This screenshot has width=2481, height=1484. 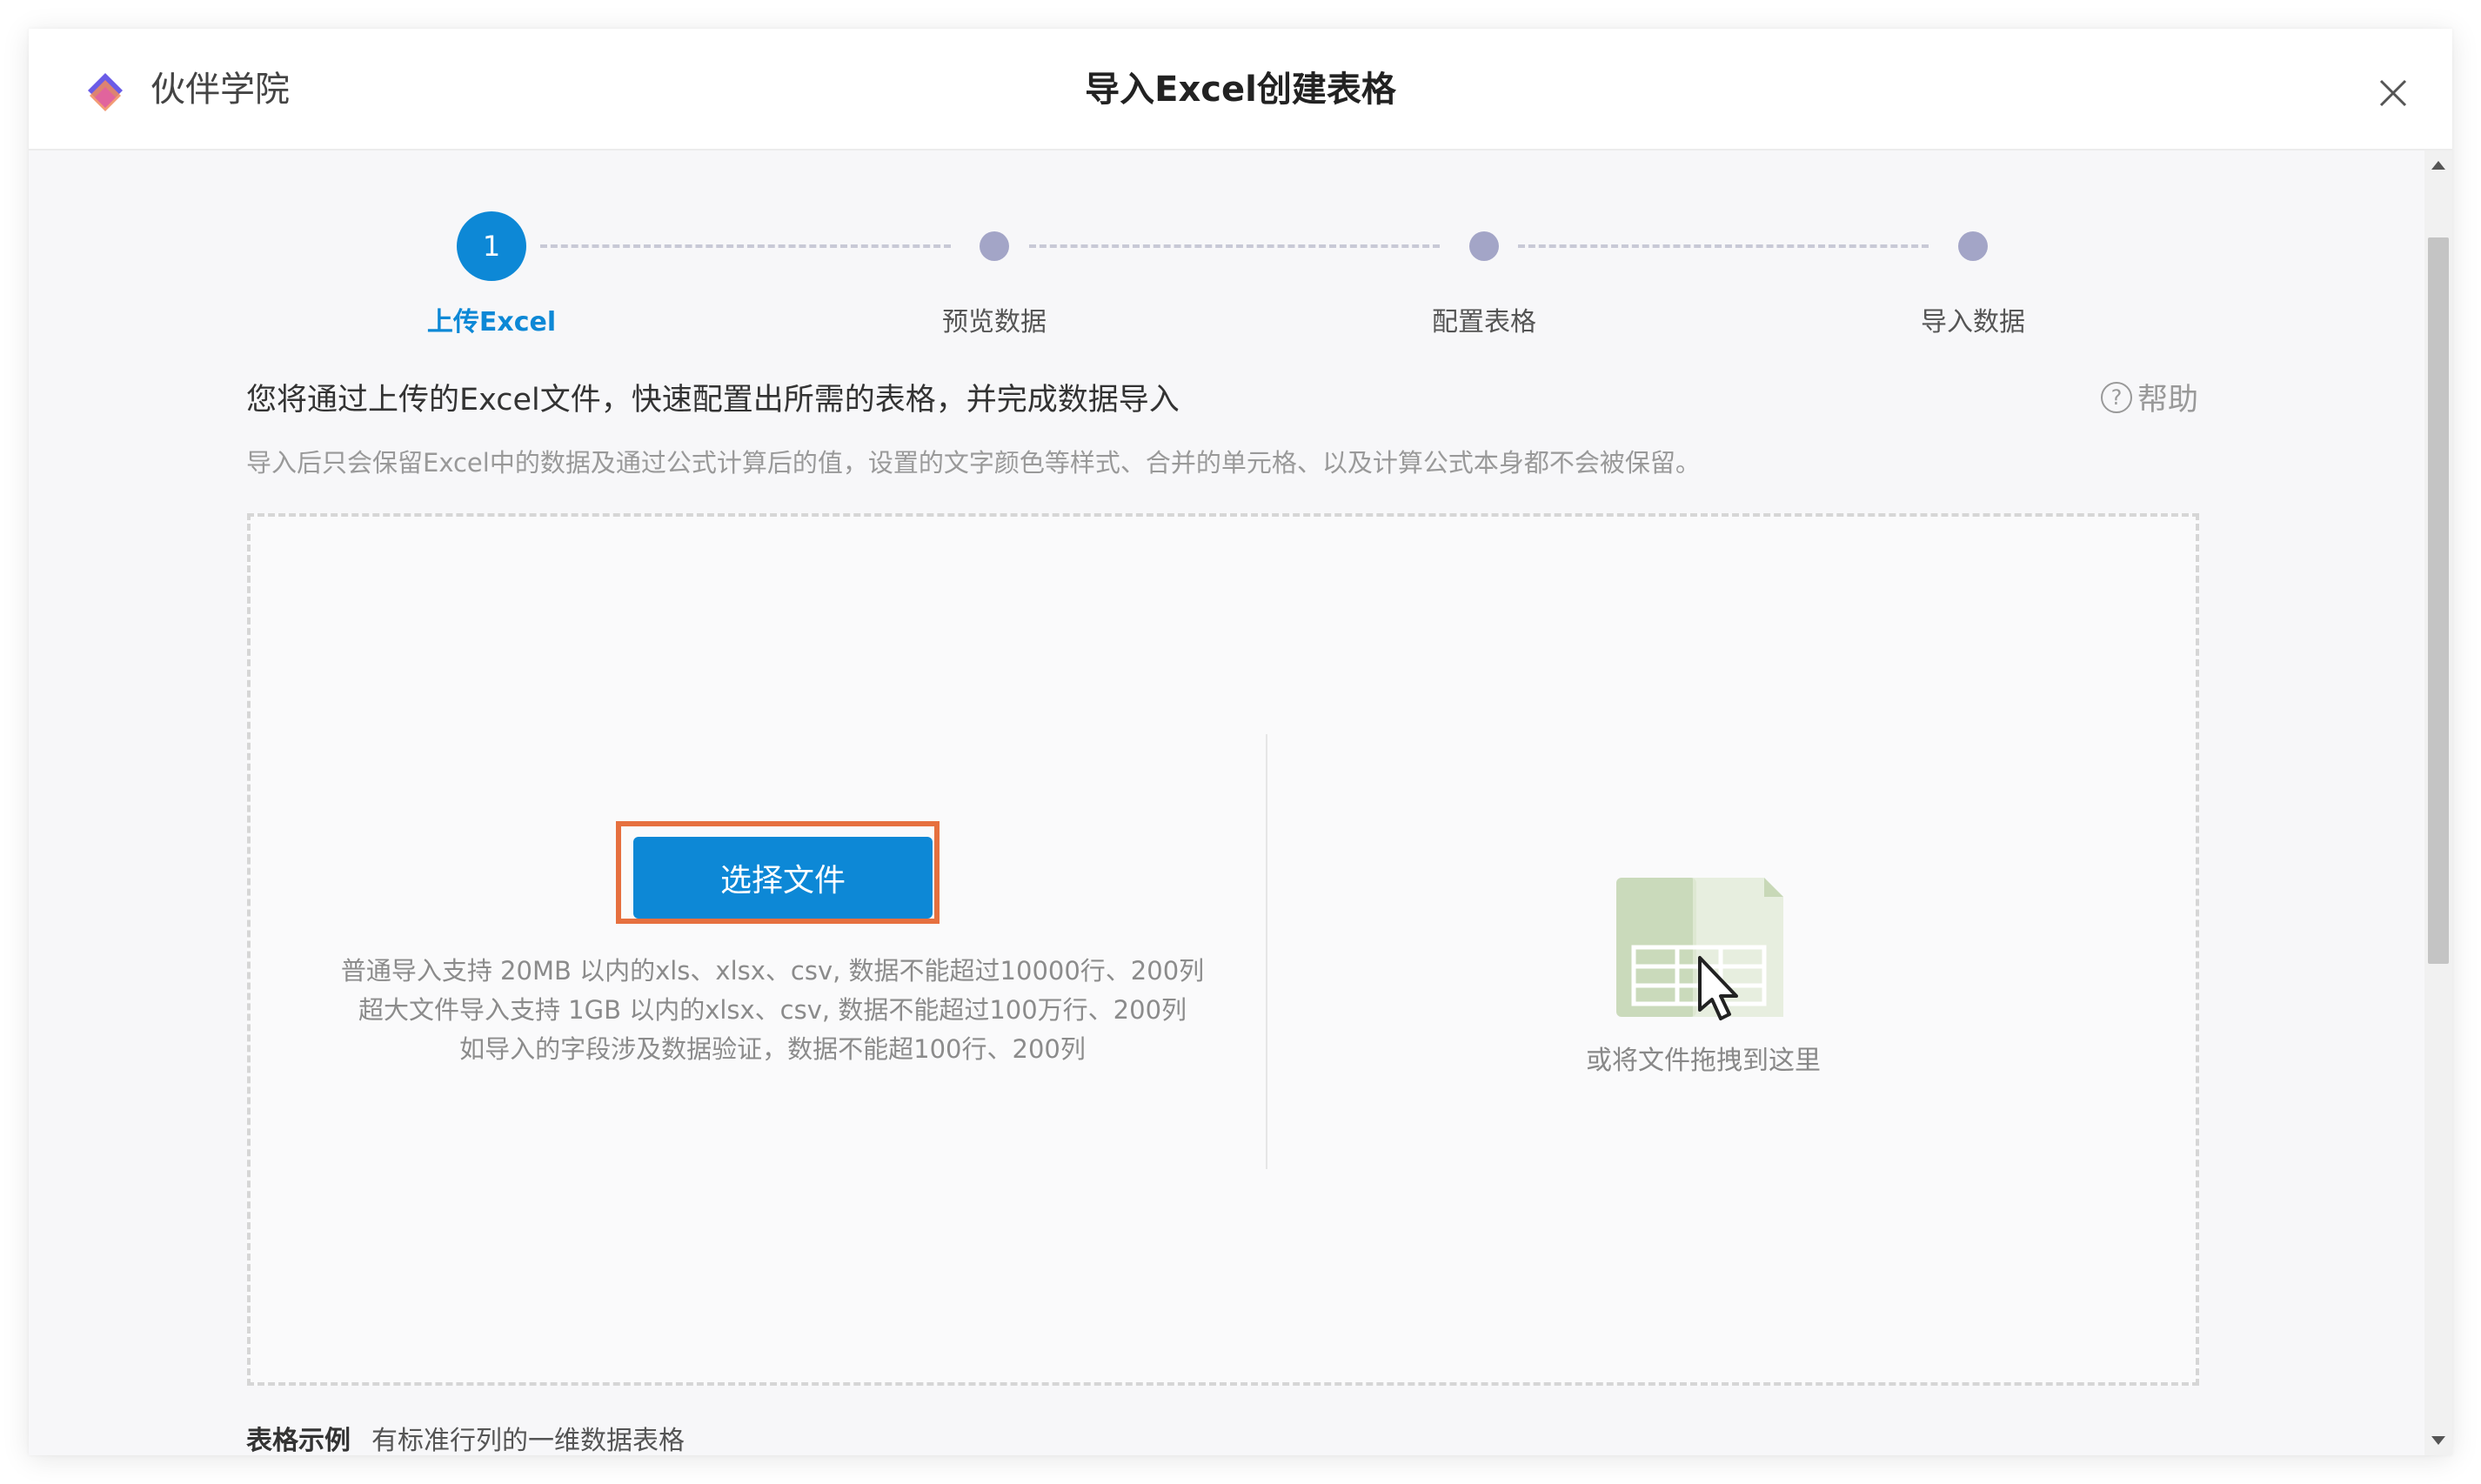 I want to click on scroll-up-arrow-icon, so click(x=2438, y=165).